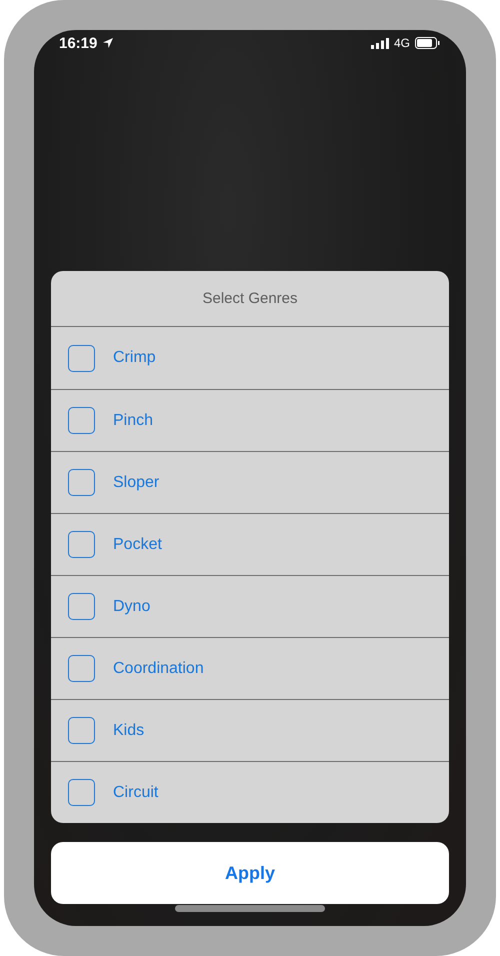 The width and height of the screenshot is (500, 956). What do you see at coordinates (137, 545) in the screenshot?
I see `genre-option: Pocket` at bounding box center [137, 545].